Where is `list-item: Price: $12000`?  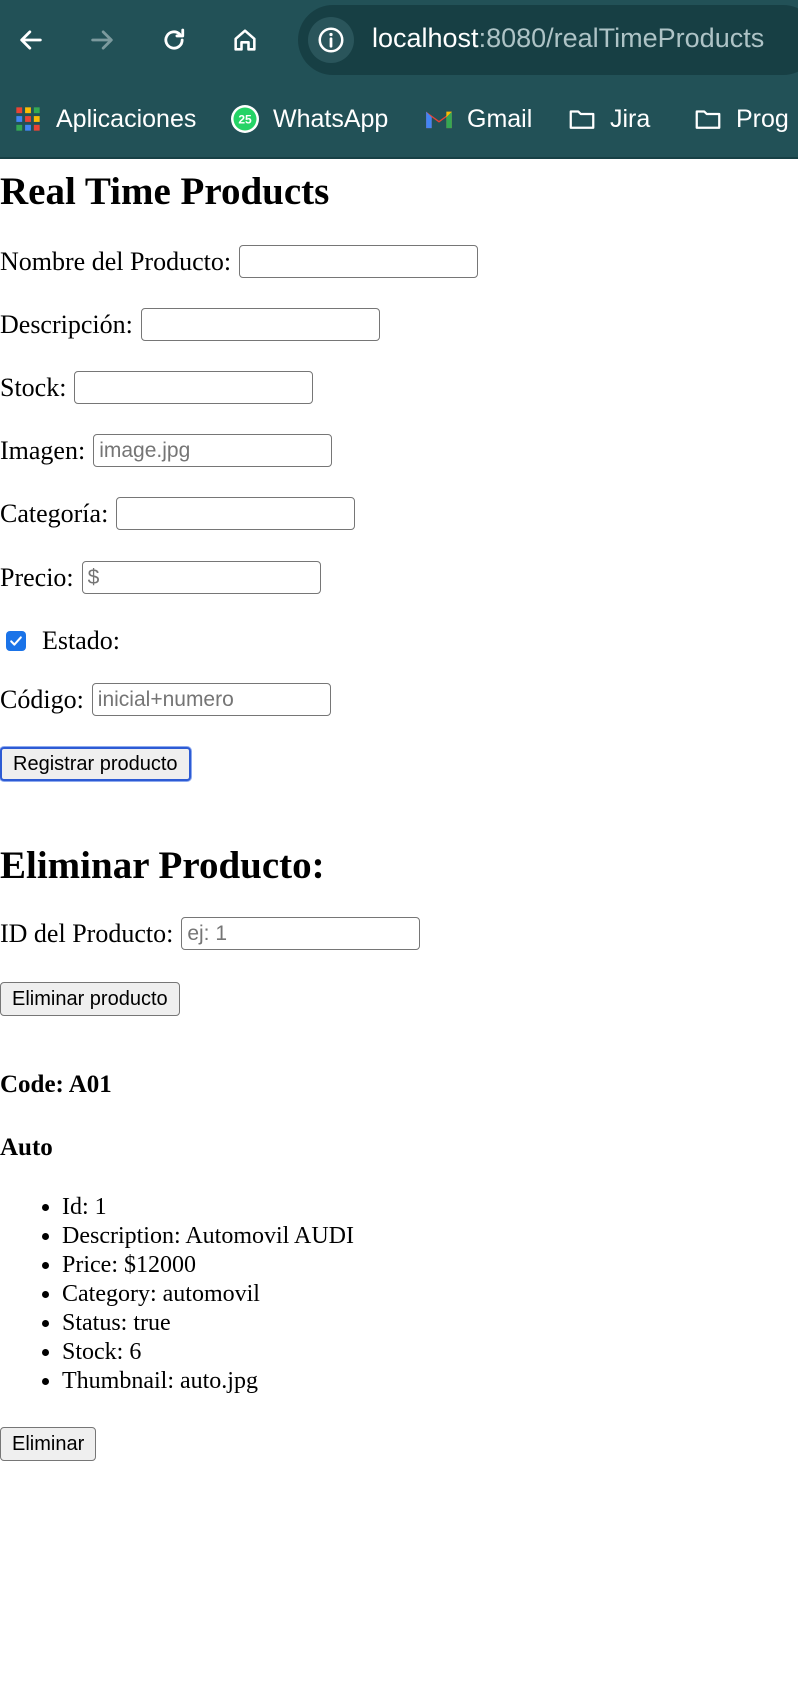
list-item: Price: $12000 is located at coordinates (208, 1265).